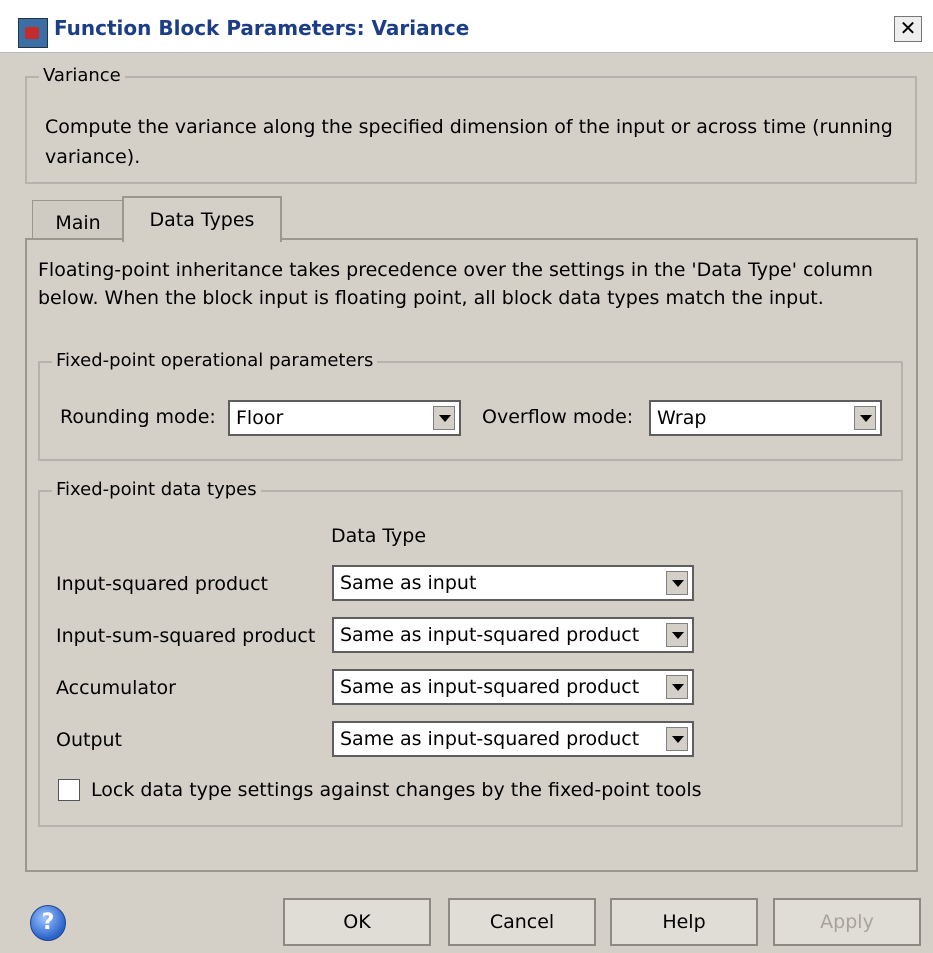 The image size is (933, 953). I want to click on ok-button: OK, so click(357, 922).